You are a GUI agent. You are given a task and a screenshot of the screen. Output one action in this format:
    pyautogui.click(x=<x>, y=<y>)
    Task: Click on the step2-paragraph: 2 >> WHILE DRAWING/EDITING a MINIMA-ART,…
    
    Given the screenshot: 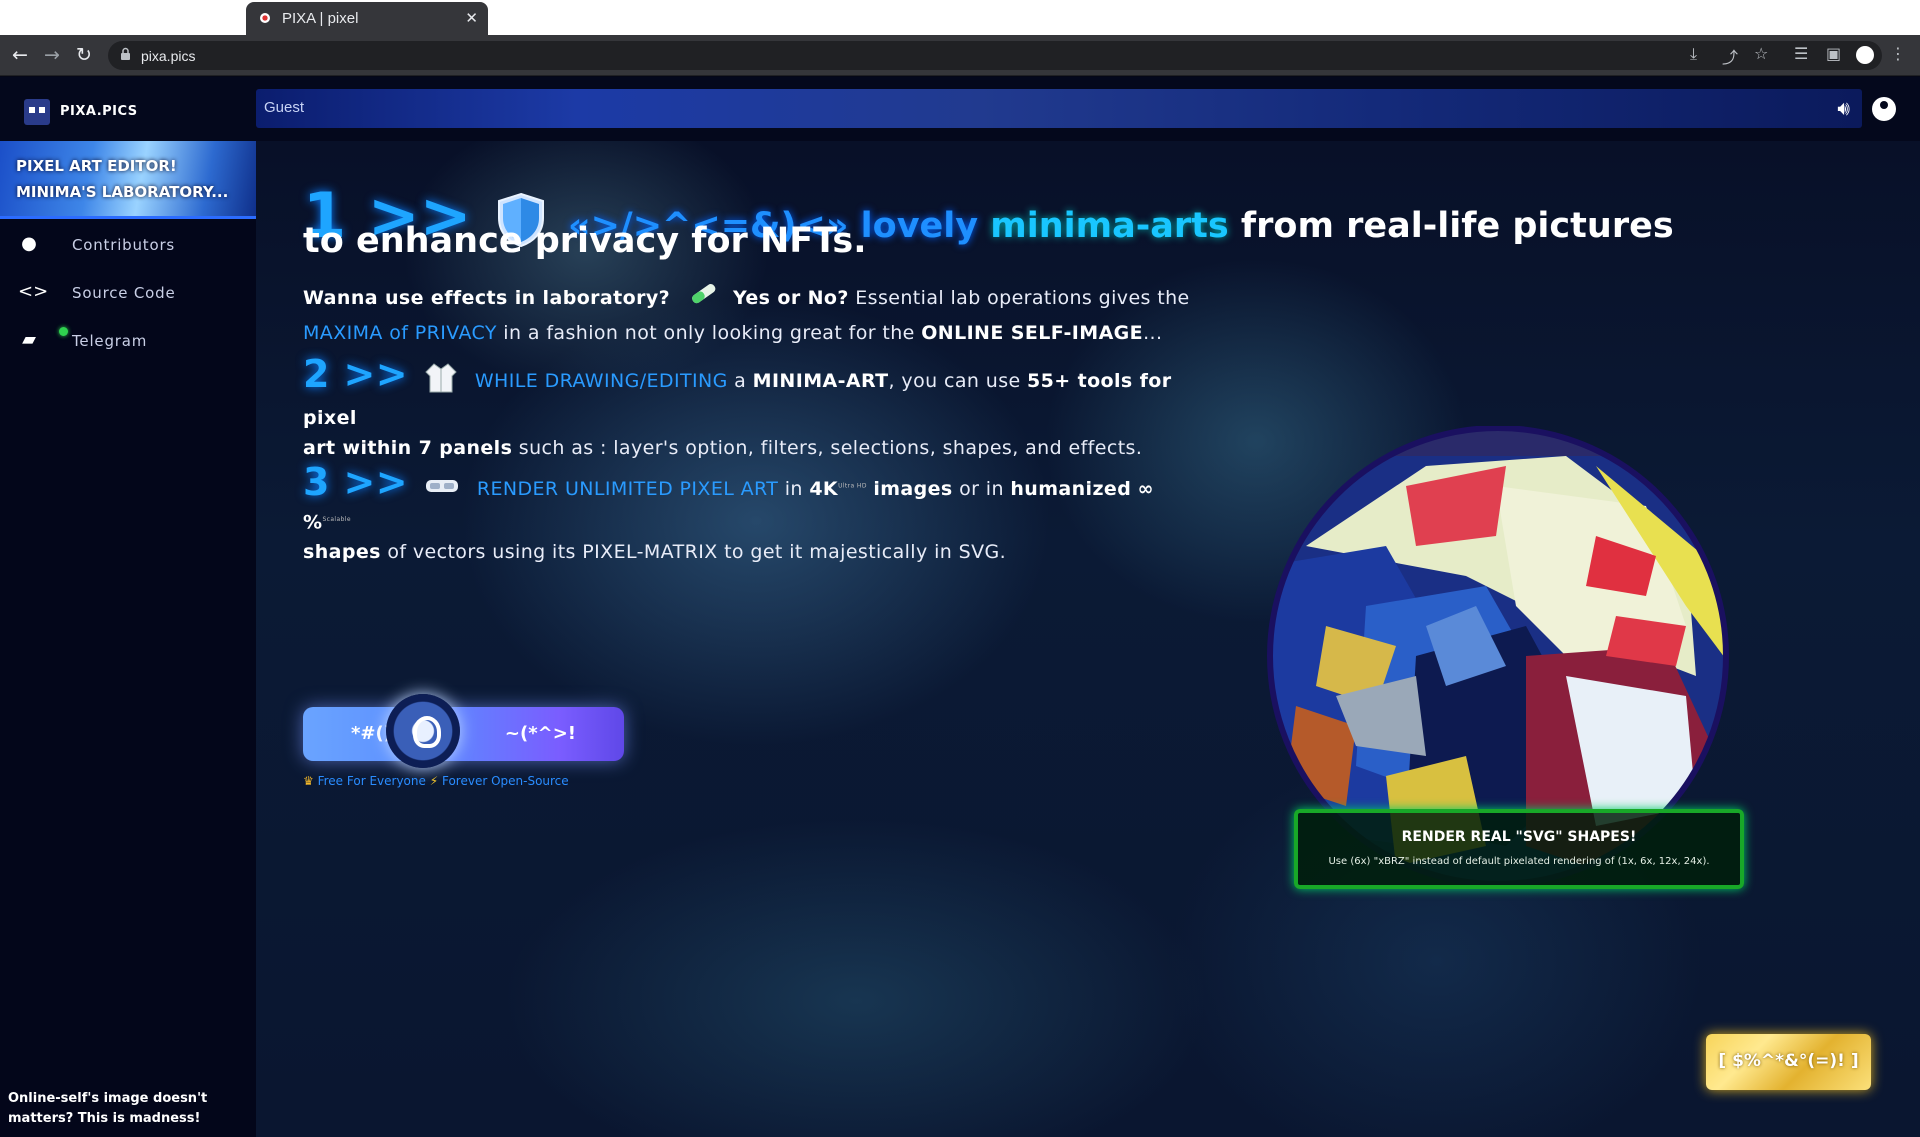 What is the action you would take?
    pyautogui.click(x=753, y=409)
    